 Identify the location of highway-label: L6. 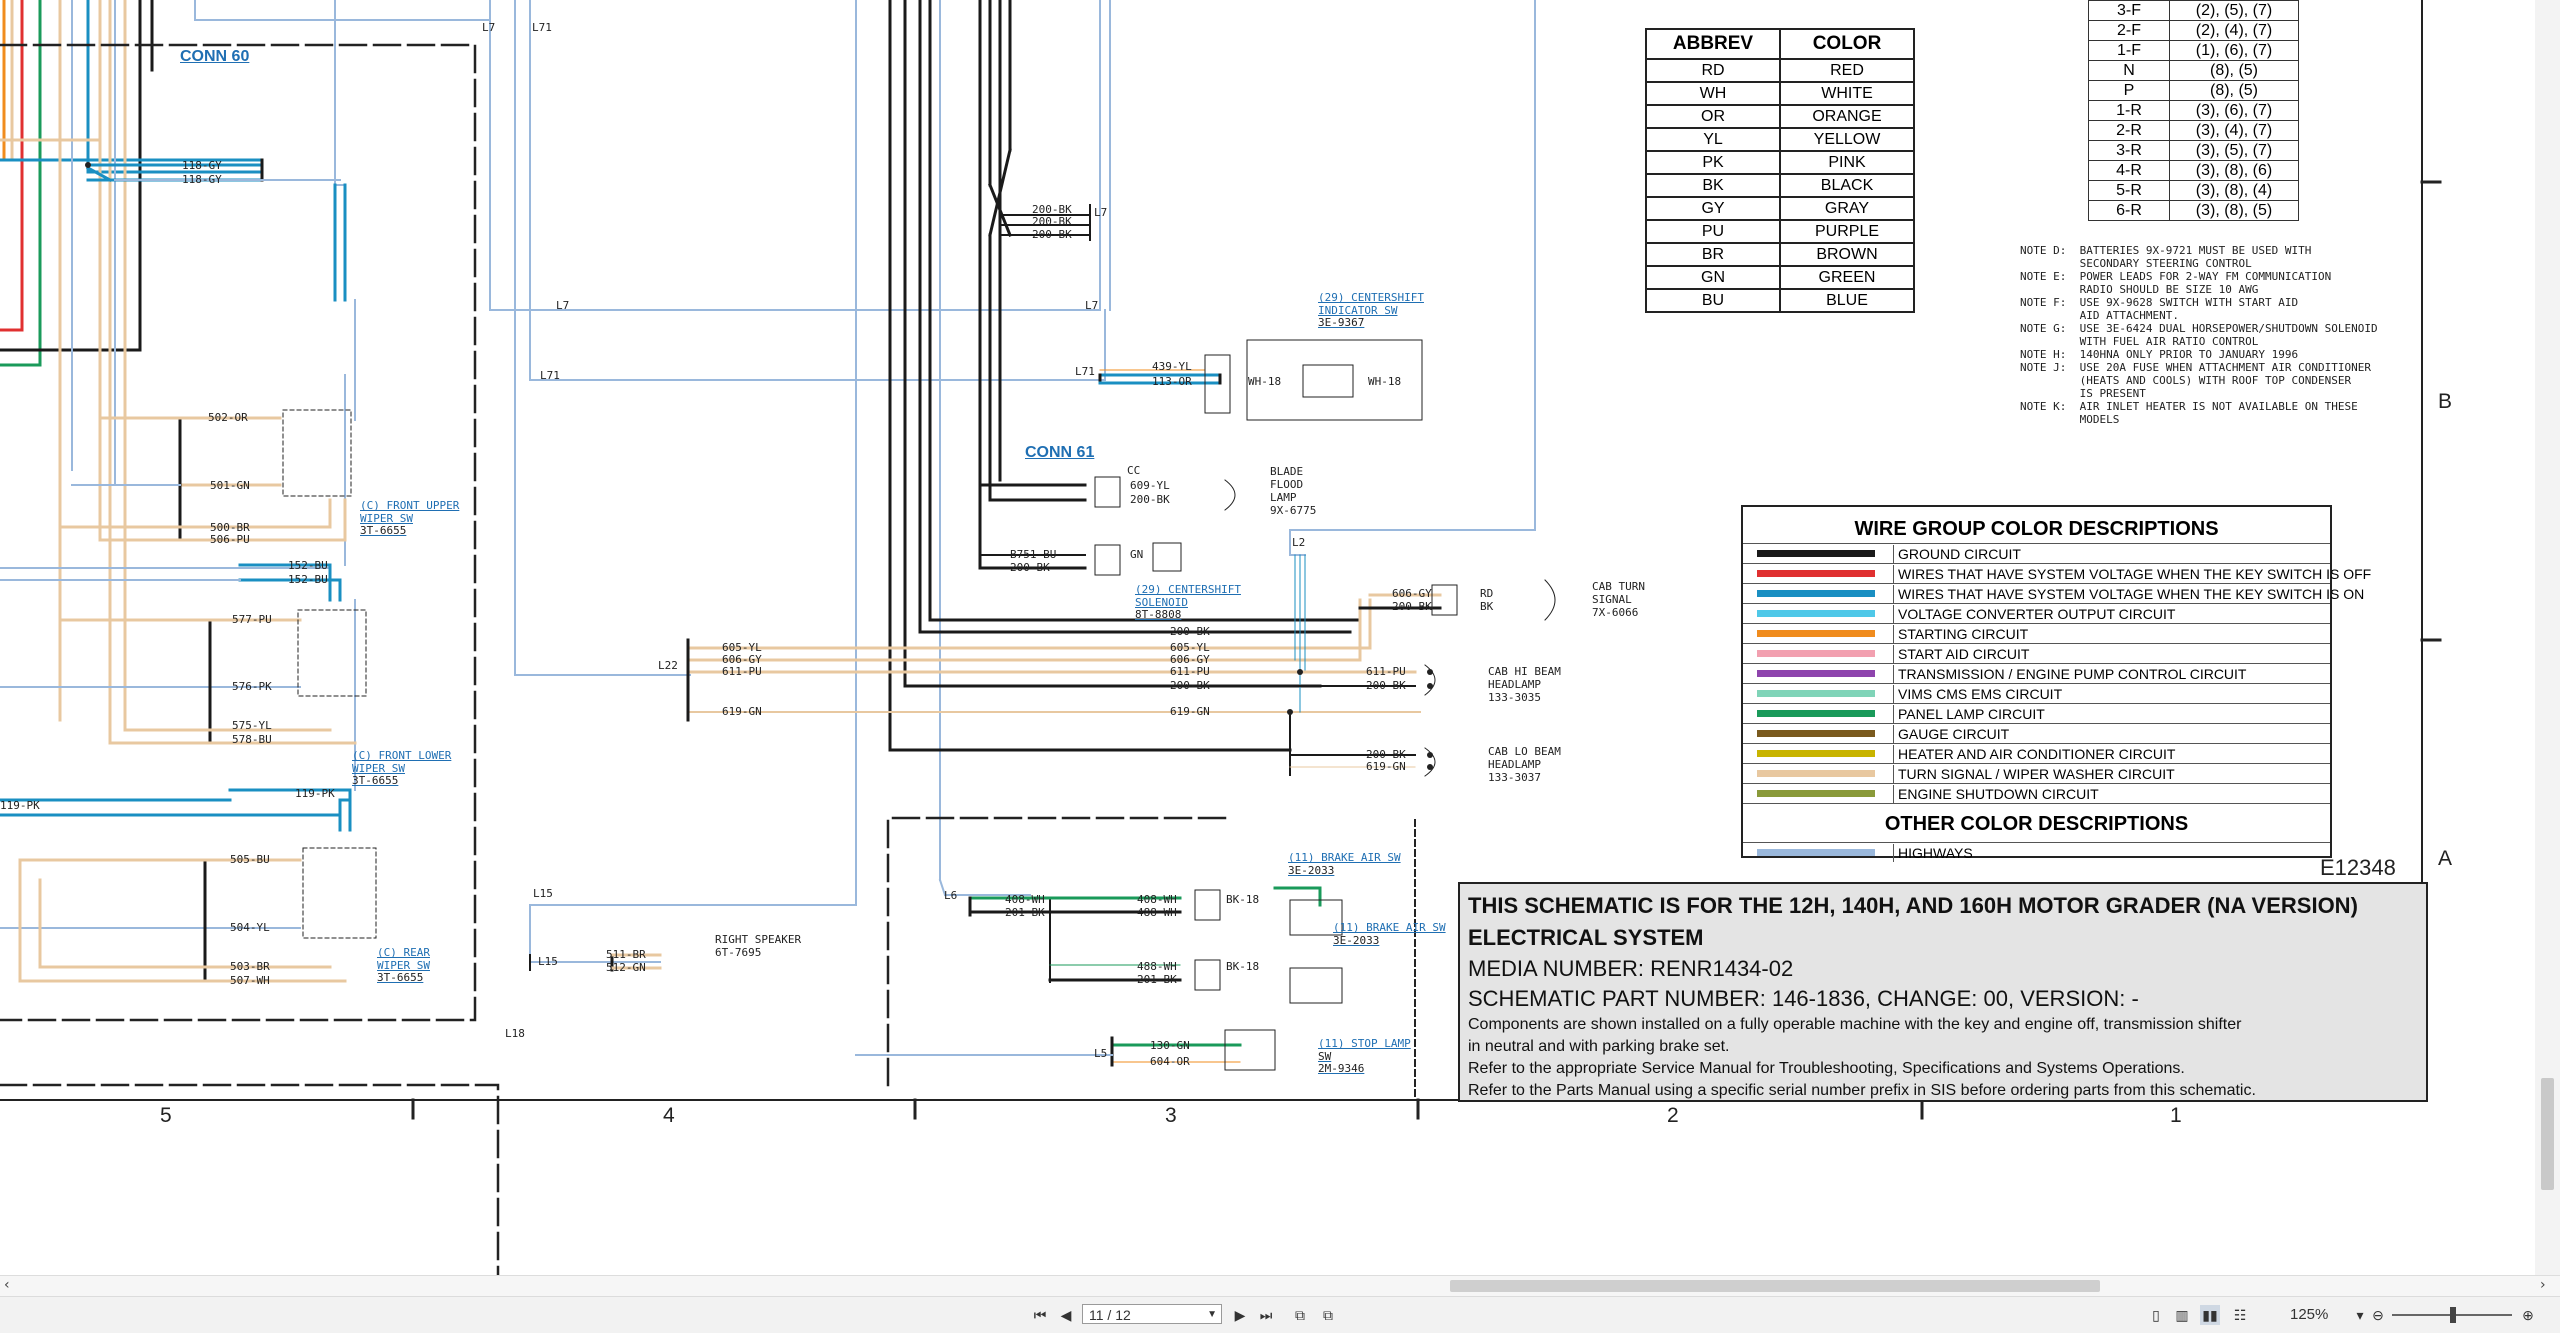
(951, 895).